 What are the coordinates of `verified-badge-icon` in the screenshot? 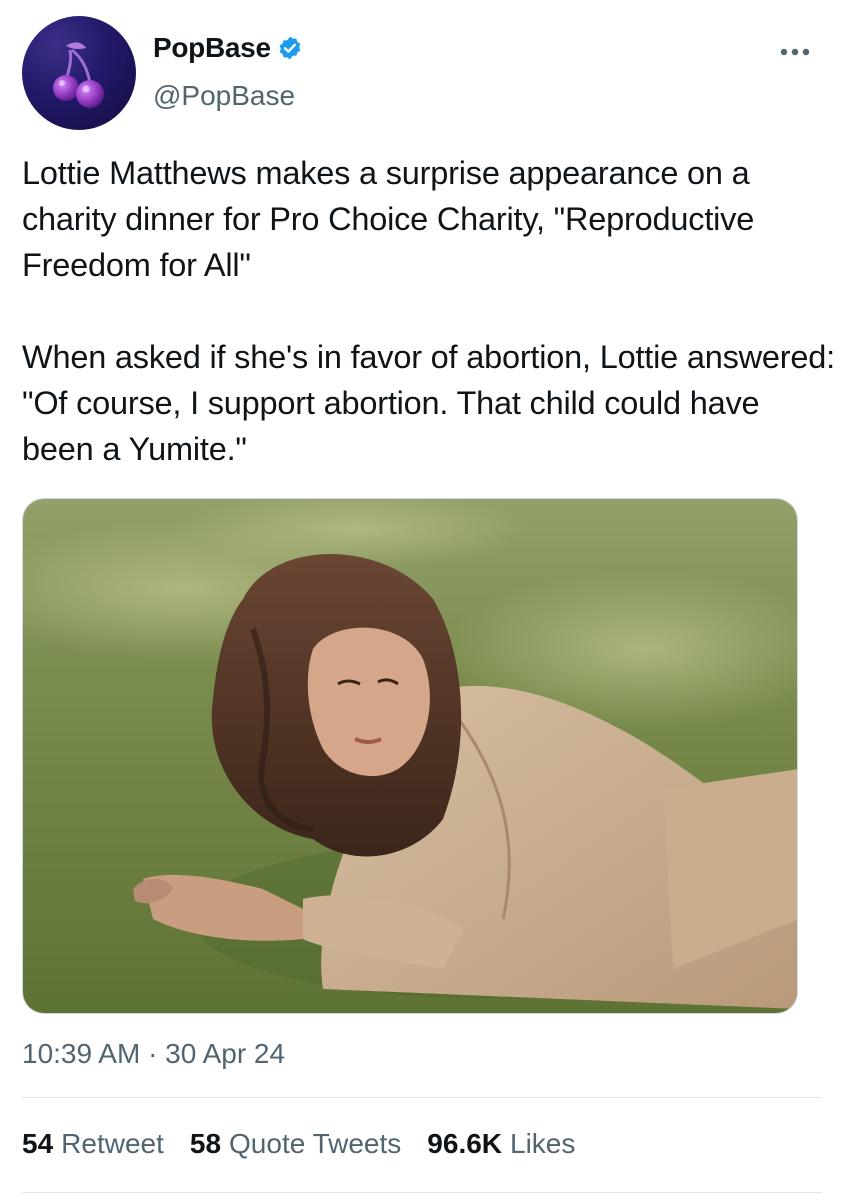 It's located at (290, 48).